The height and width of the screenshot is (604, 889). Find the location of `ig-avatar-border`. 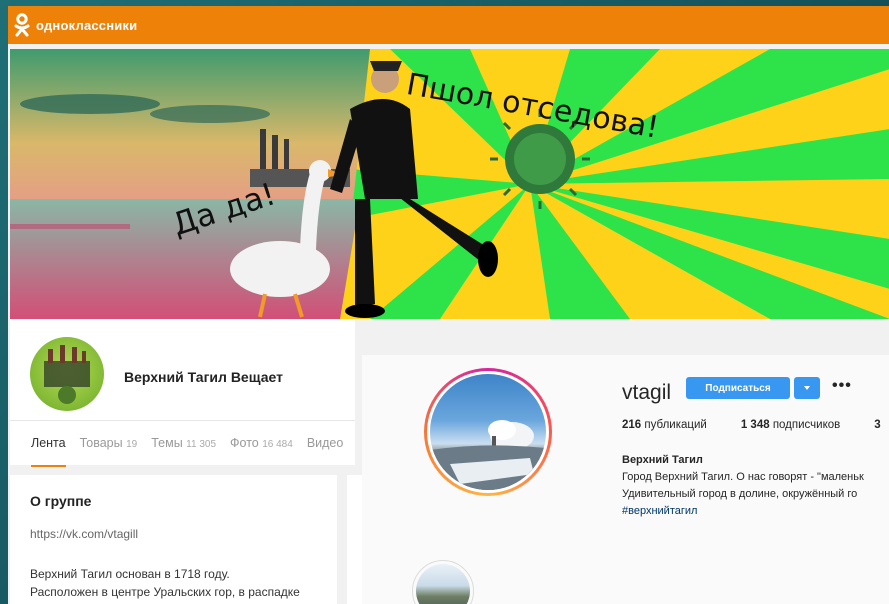

ig-avatar-border is located at coordinates (488, 432).